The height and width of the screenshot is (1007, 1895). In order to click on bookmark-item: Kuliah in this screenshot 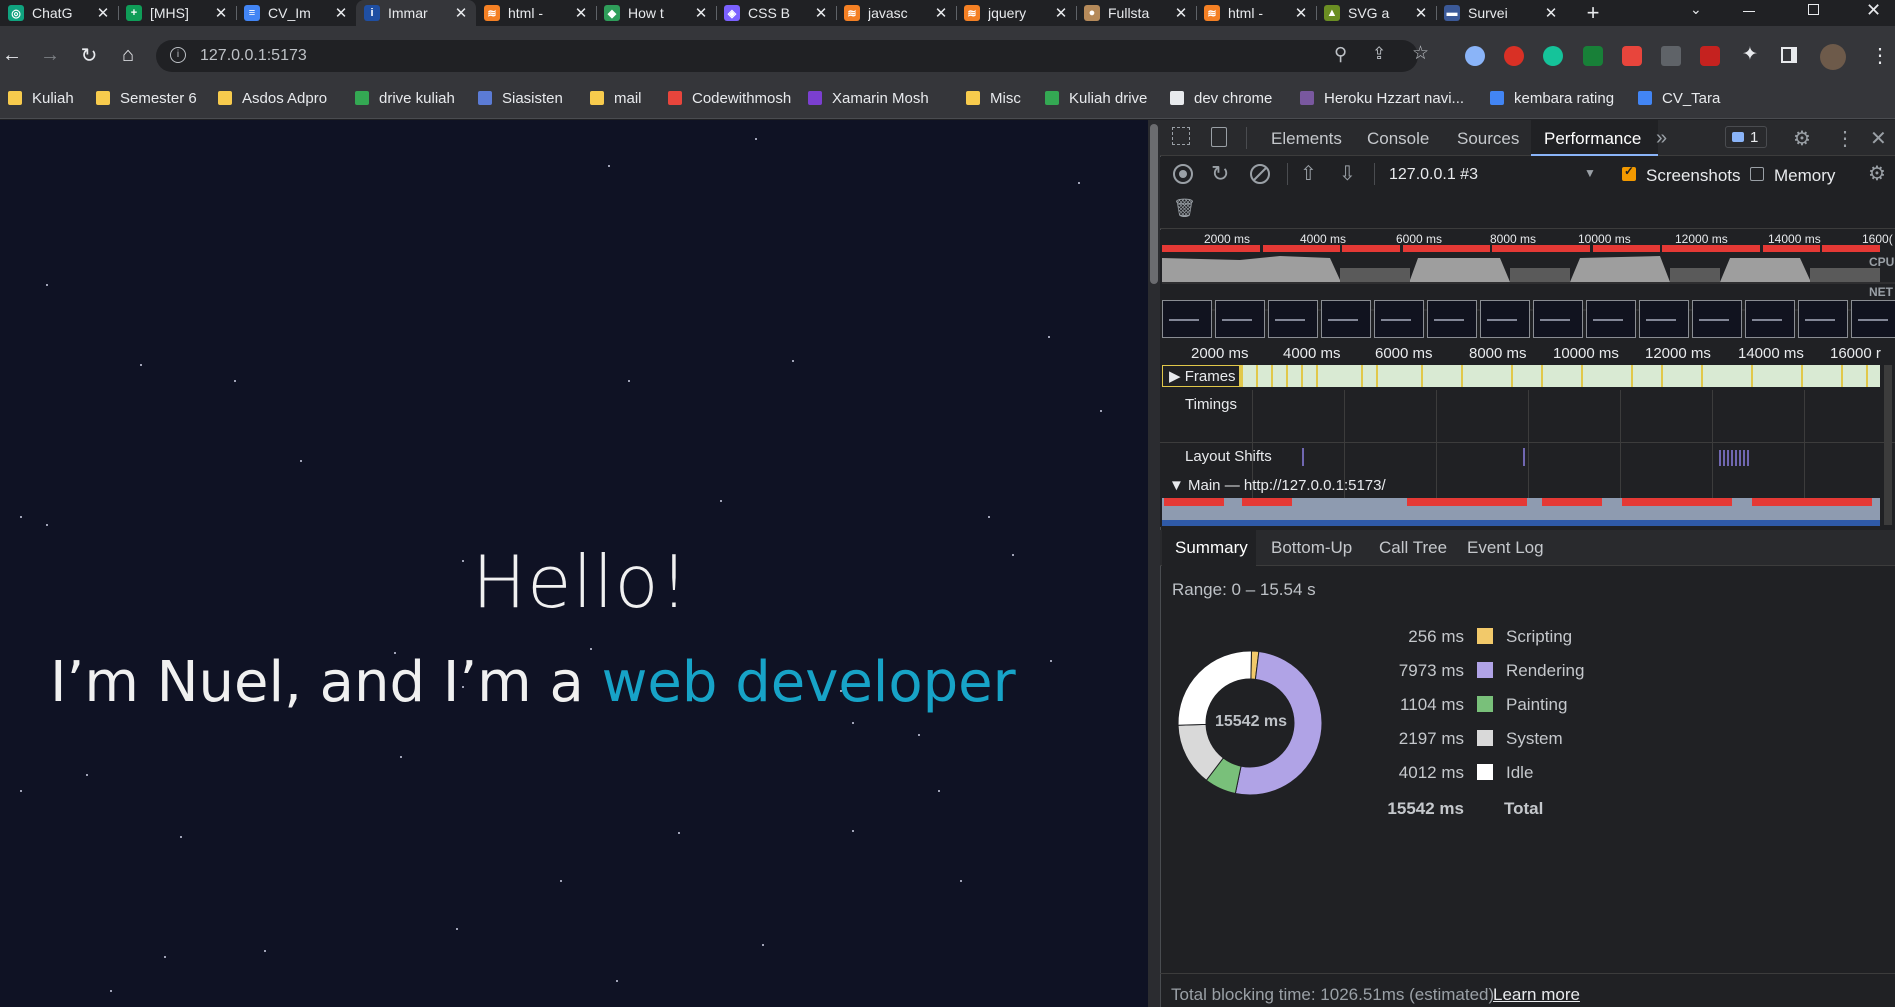, I will do `click(41, 98)`.